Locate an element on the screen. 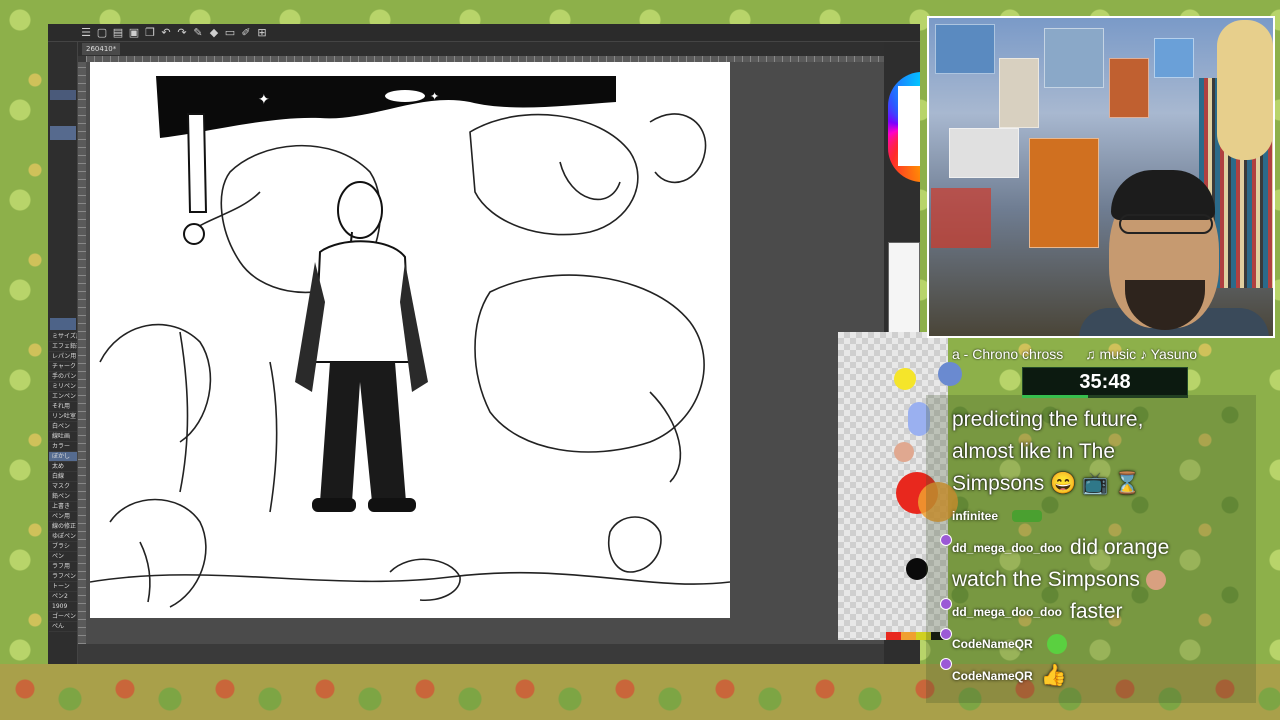 This screenshot has height=720, width=1280. sub-tool-item: ラフ用 is located at coordinates (63, 567).